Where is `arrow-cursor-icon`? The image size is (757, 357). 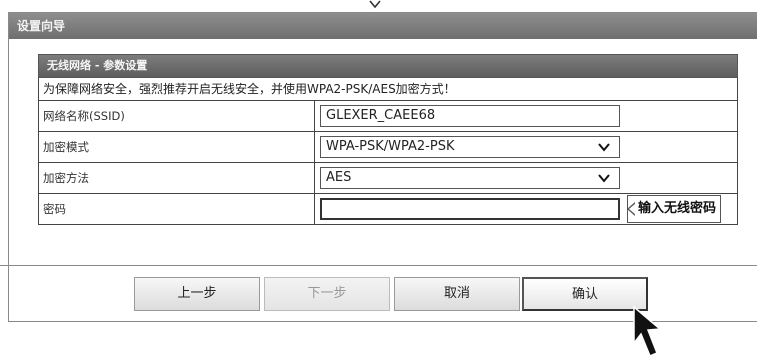 arrow-cursor-icon is located at coordinates (647, 331).